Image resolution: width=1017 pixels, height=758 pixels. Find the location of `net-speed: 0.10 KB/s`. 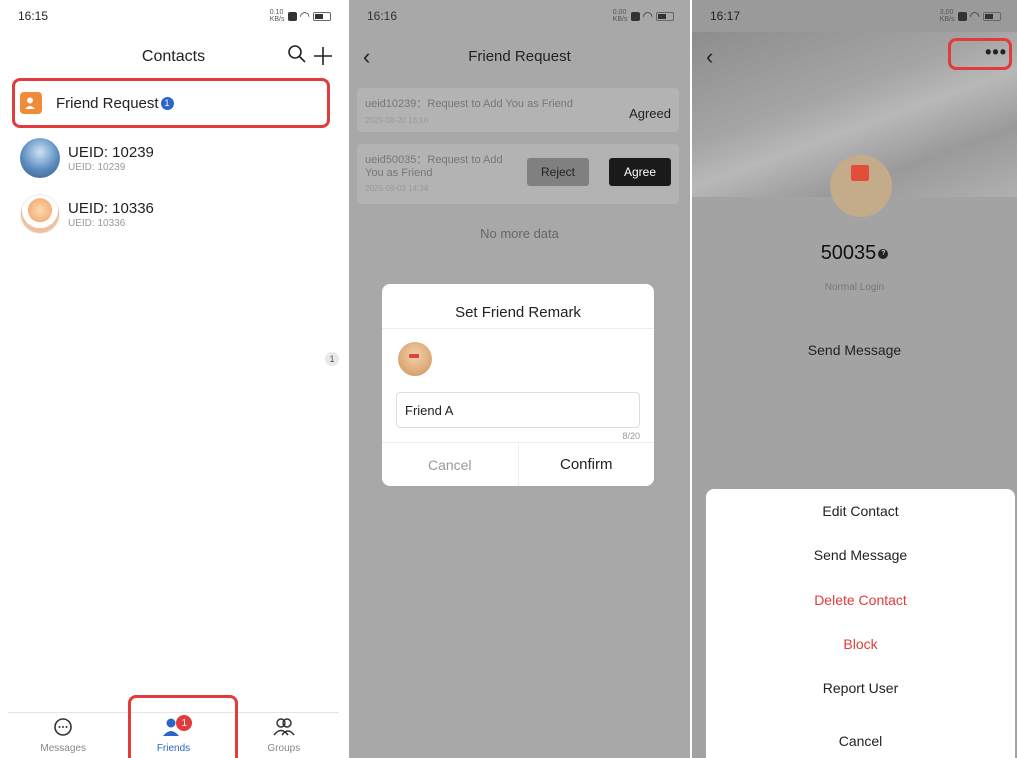

net-speed: 0.10 KB/s is located at coordinates (277, 16).